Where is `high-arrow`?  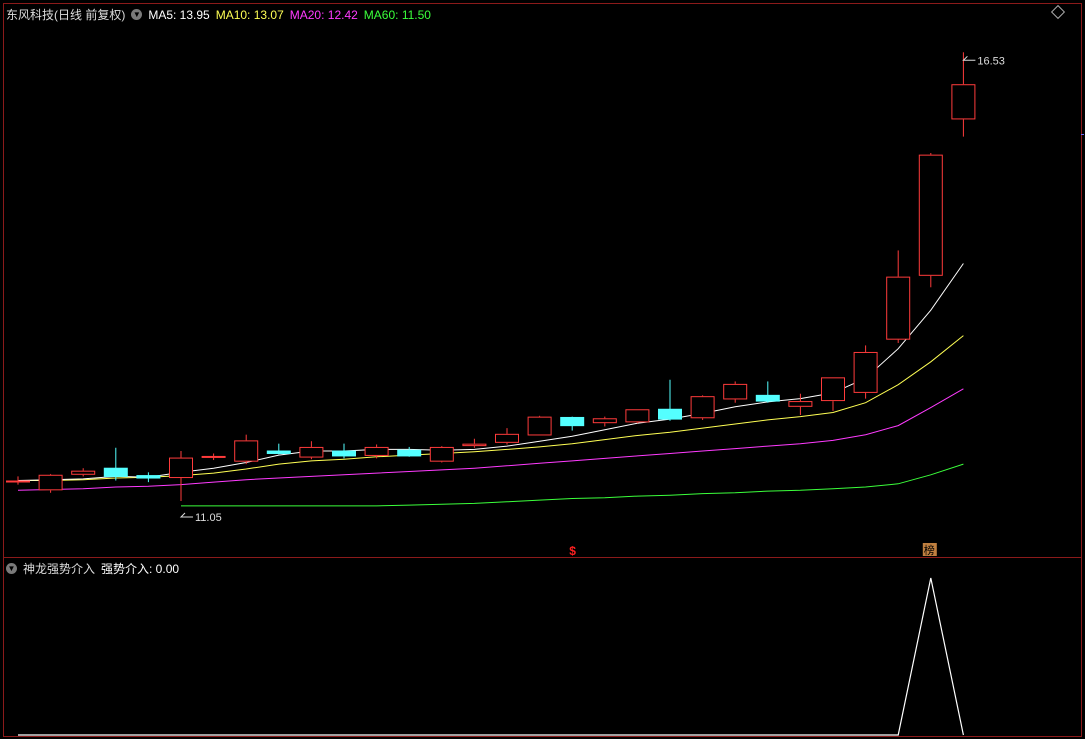 high-arrow is located at coordinates (969, 58).